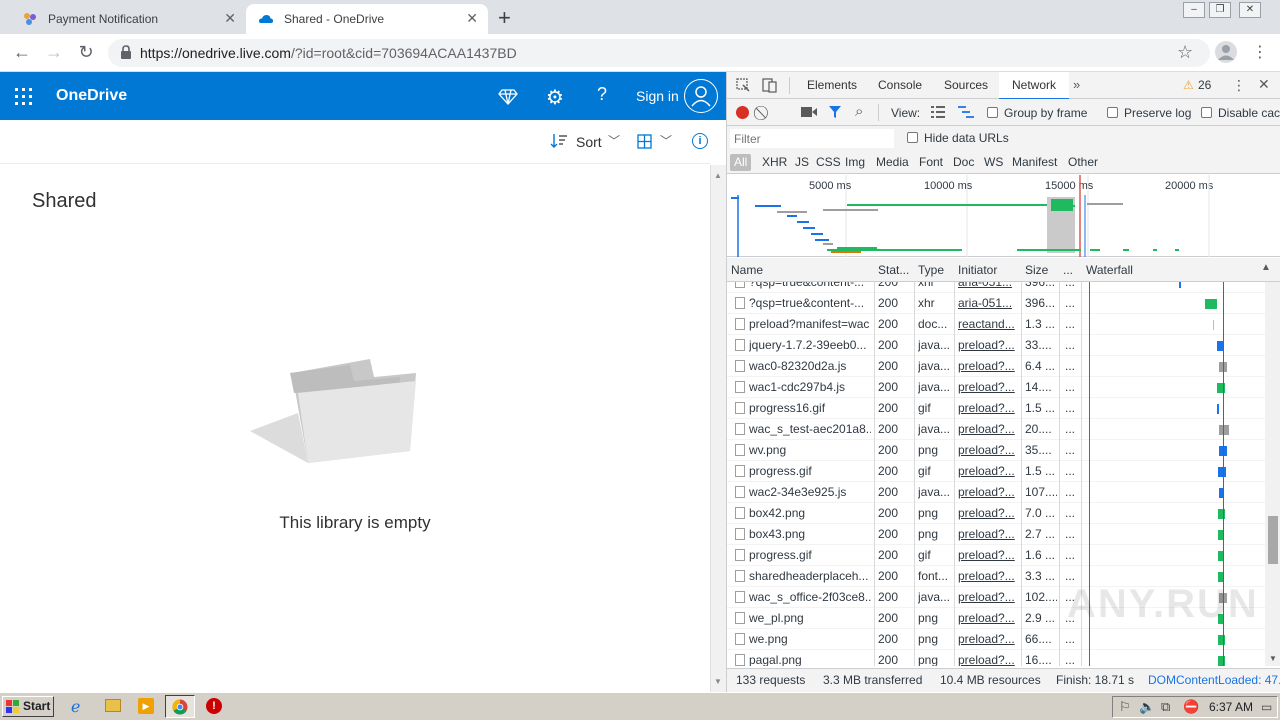 This screenshot has width=1280, height=720. I want to click on sort-icon, so click(559, 142).